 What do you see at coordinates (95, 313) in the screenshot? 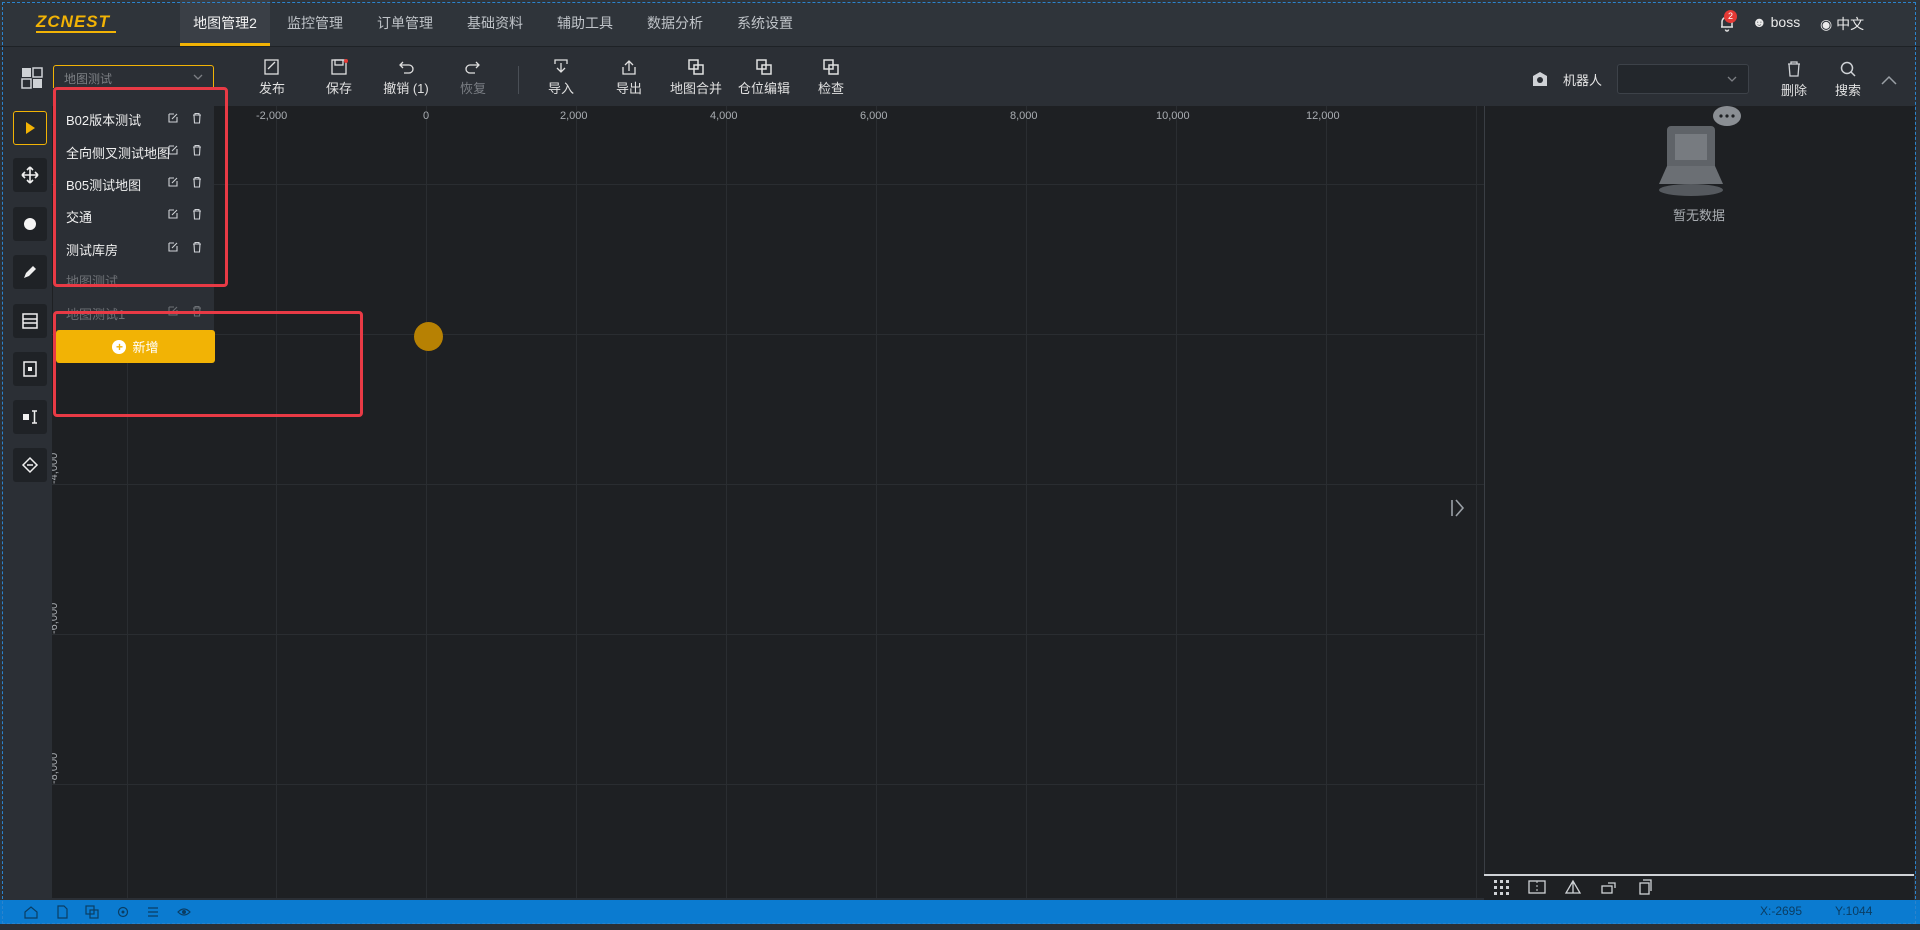
I see `dropdown-item: 地图测试1` at bounding box center [95, 313].